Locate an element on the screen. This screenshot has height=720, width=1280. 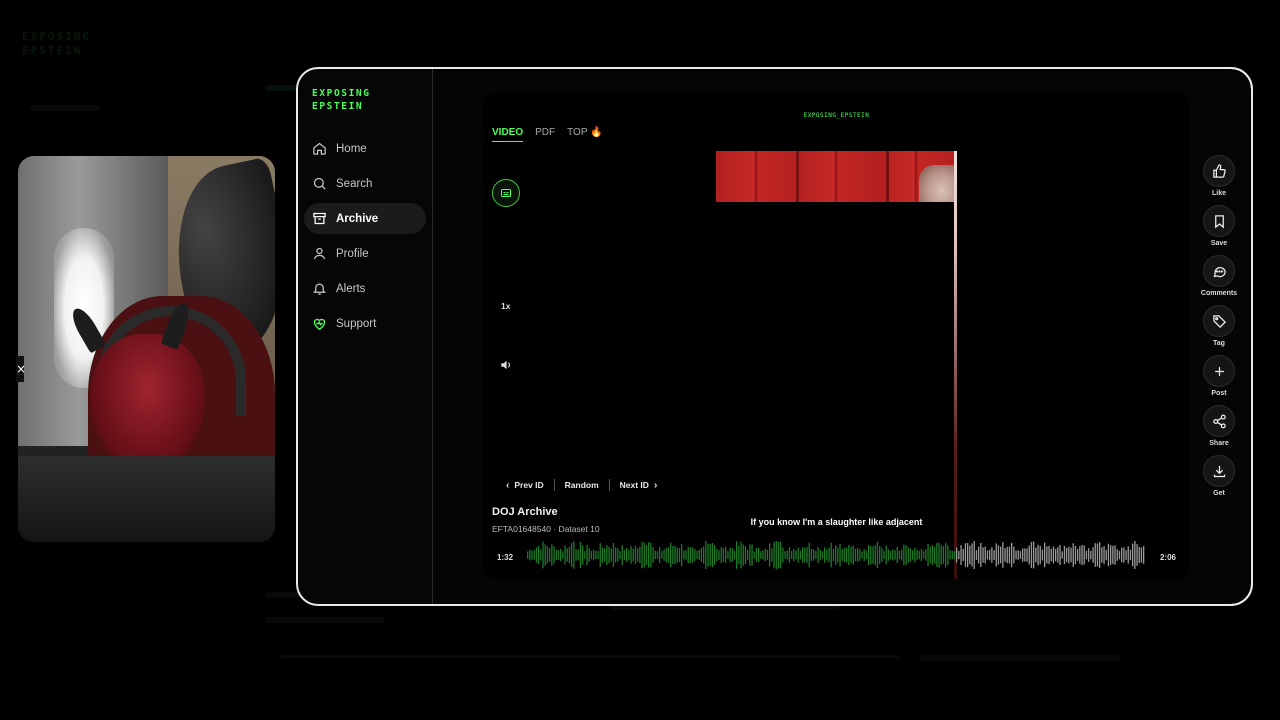
waveform-scrubber is located at coordinates (837, 555).